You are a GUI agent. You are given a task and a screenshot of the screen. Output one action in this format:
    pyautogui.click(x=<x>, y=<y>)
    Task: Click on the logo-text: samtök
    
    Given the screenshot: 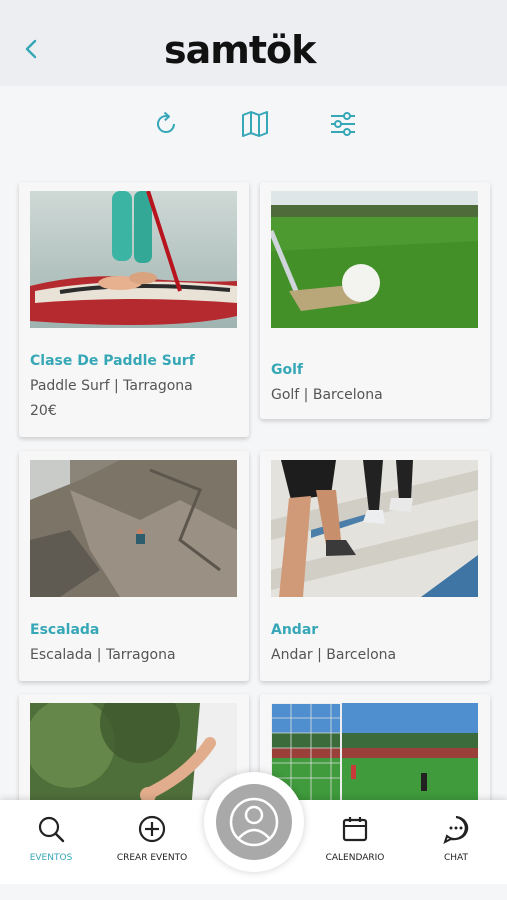 What is the action you would take?
    pyautogui.click(x=240, y=50)
    